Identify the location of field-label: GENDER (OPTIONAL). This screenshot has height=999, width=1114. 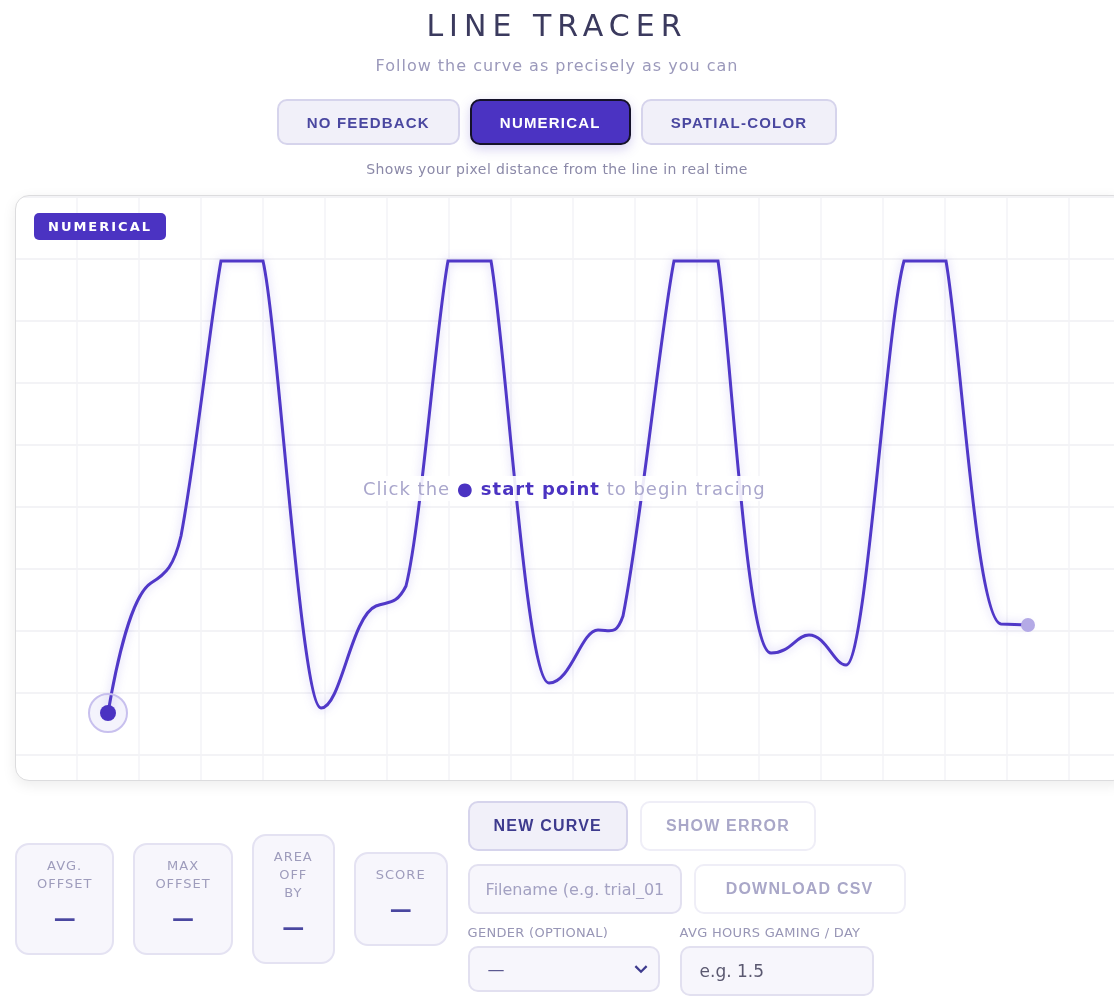
(538, 932).